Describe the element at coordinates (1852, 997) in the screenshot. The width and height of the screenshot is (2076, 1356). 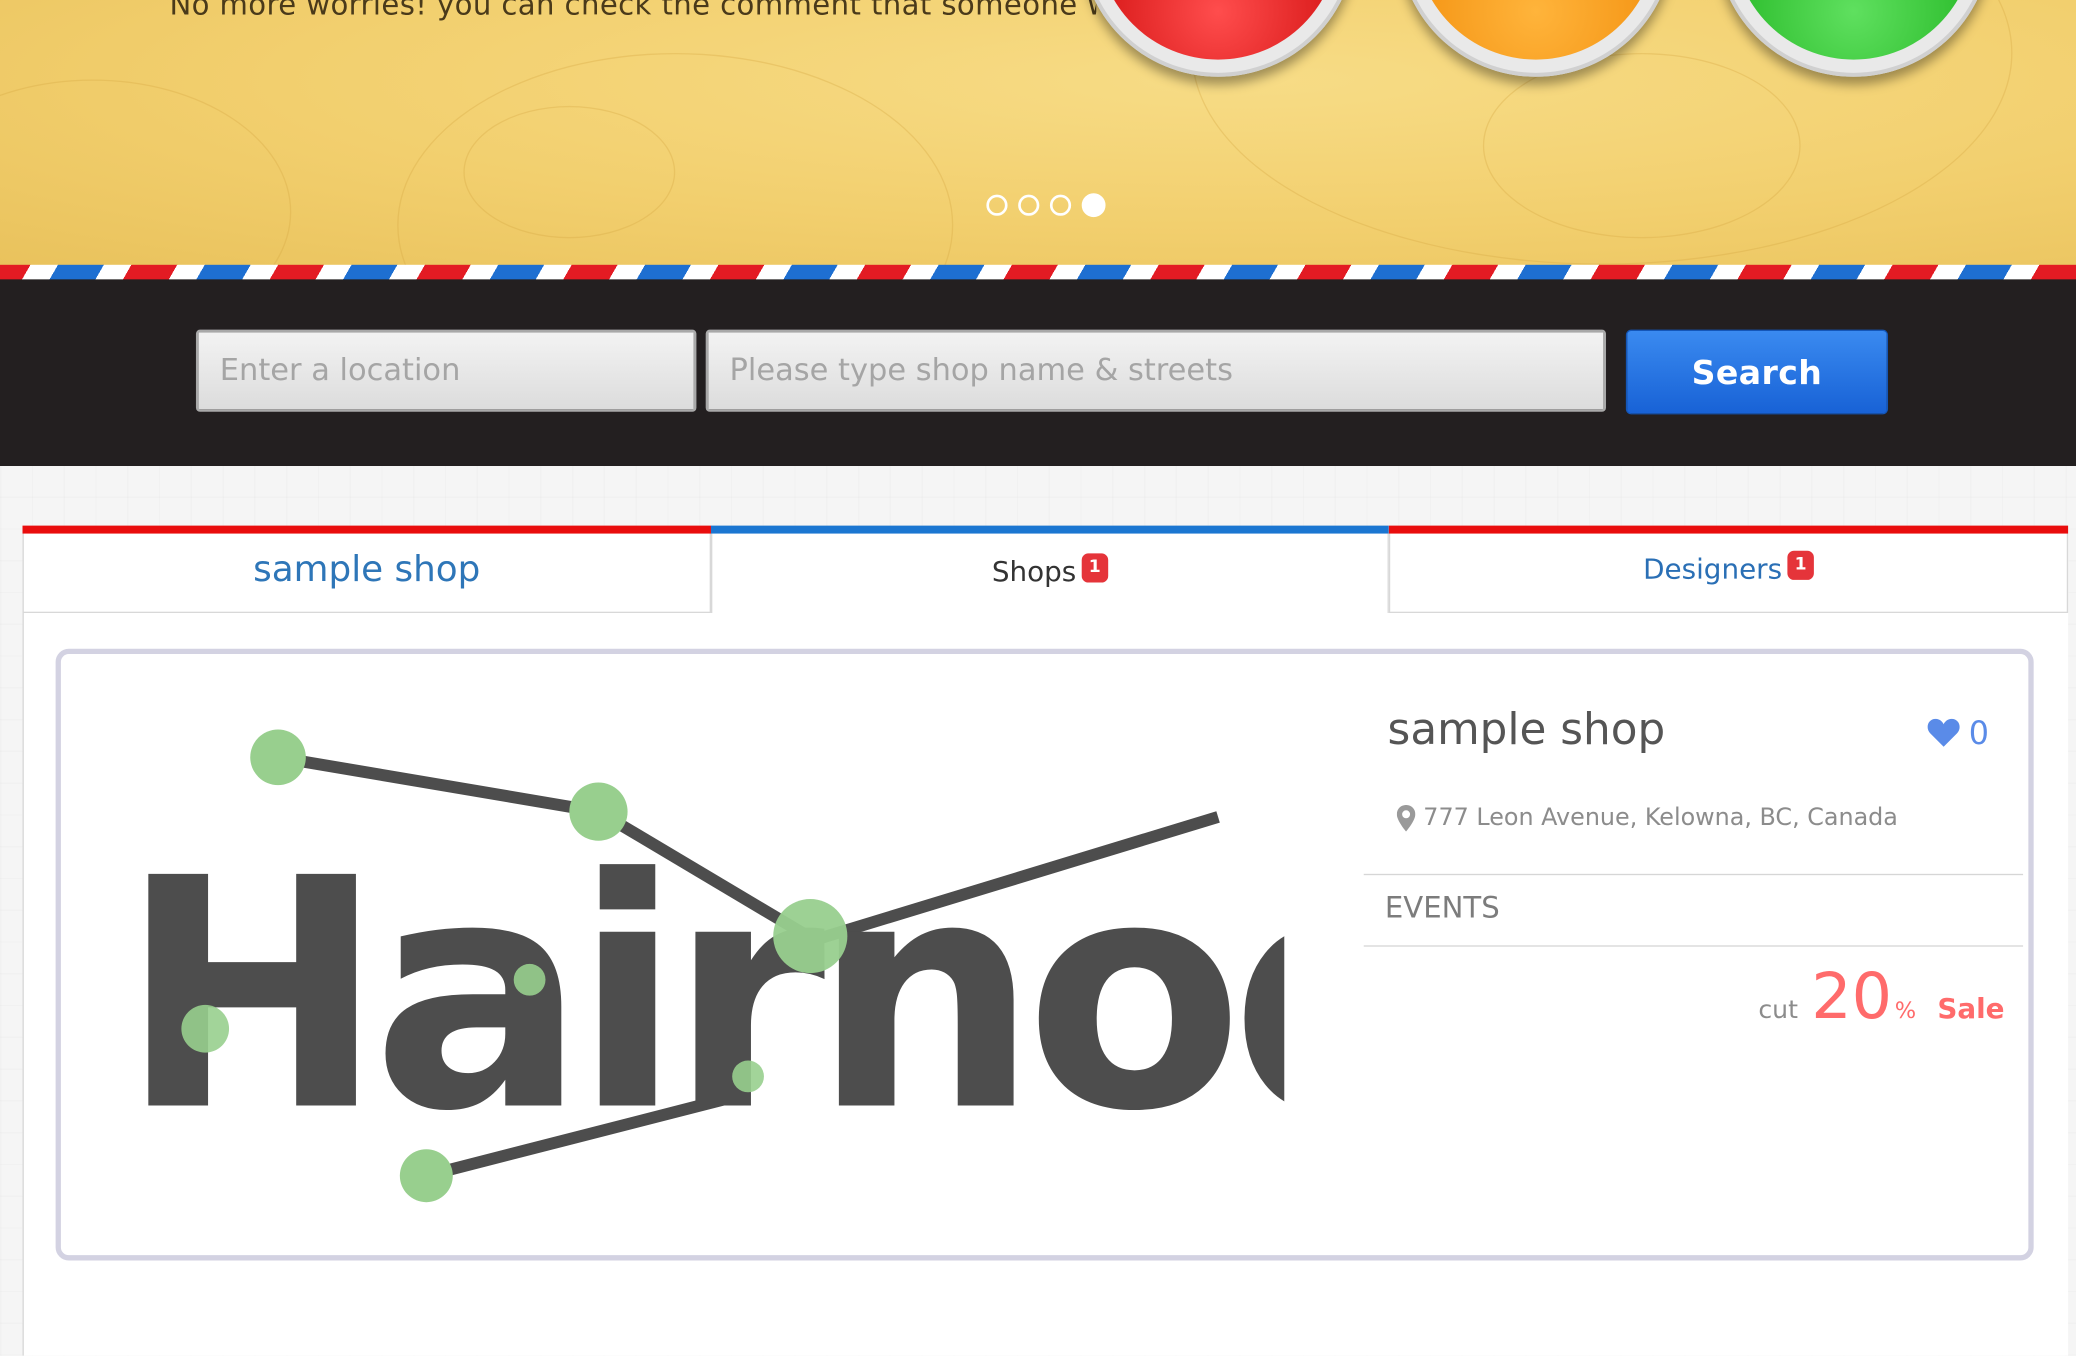
I see `event-discount-value: 20` at that location.